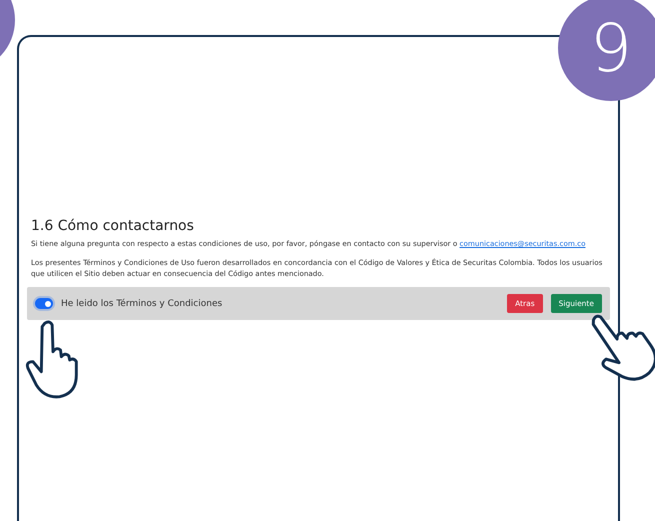  Describe the element at coordinates (142, 303) in the screenshot. I see `toggle-label: He leido los Términos y Condiciones` at that location.